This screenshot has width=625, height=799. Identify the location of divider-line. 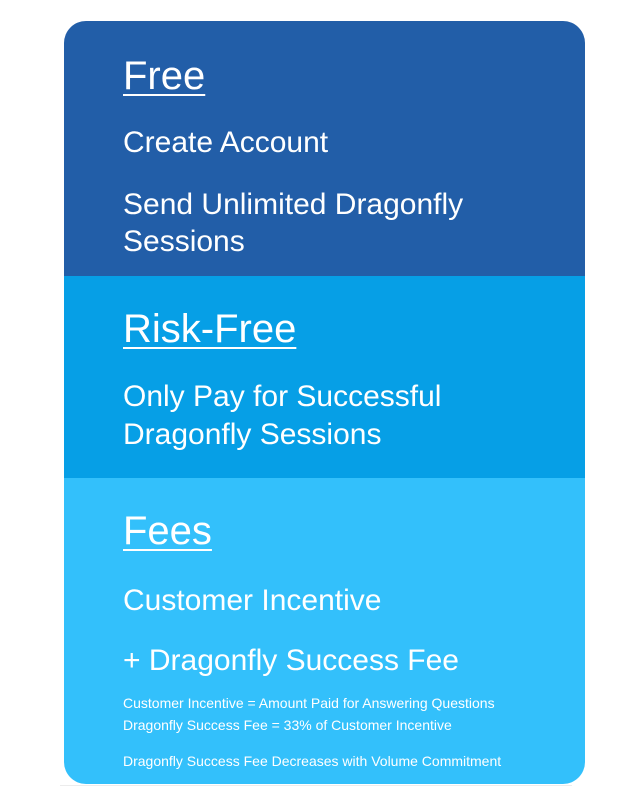
(316, 785).